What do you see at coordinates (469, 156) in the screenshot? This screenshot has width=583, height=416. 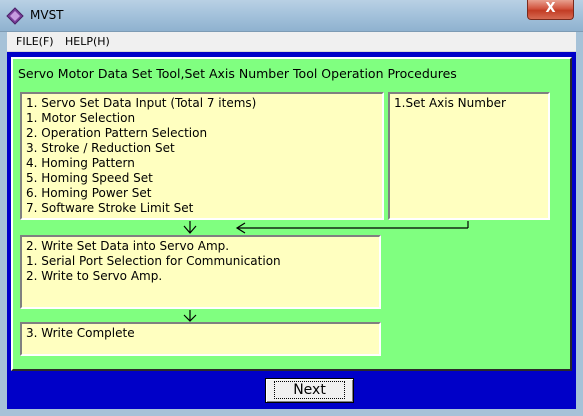 I see `set-axis-number-box: 1.Set Axis Number` at bounding box center [469, 156].